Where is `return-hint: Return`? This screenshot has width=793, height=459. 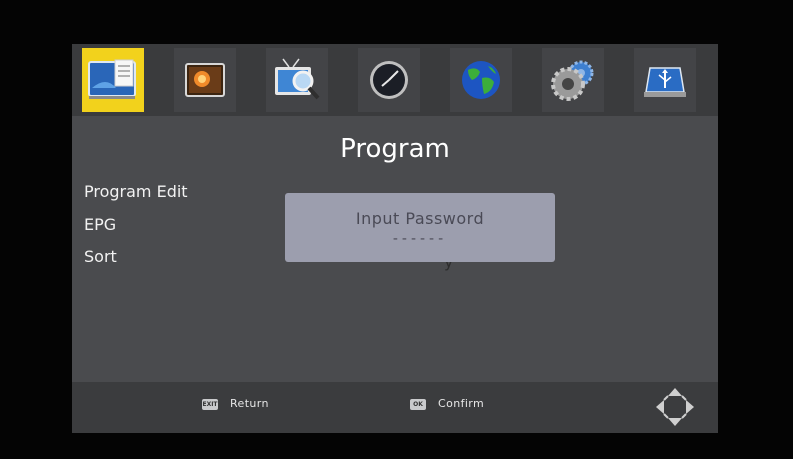 return-hint: Return is located at coordinates (249, 403).